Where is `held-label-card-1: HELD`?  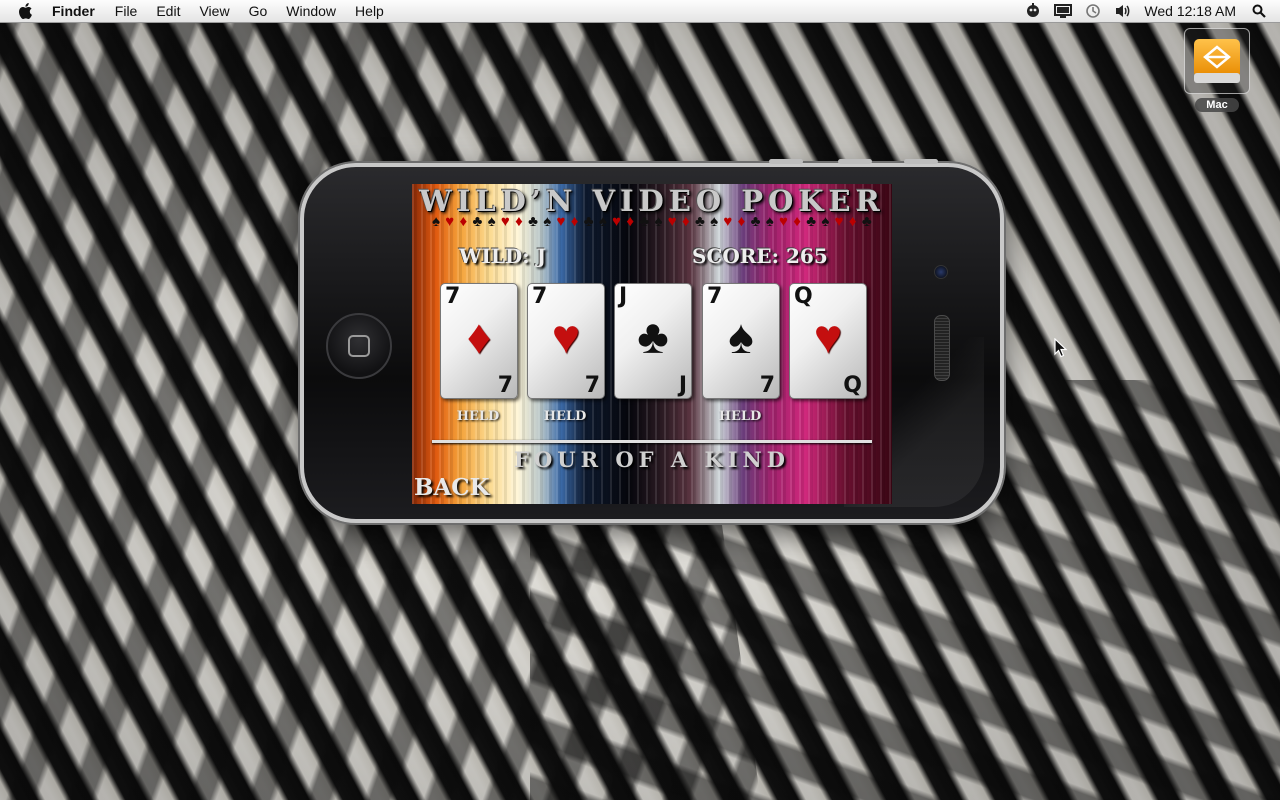 held-label-card-1: HELD is located at coordinates (478, 416).